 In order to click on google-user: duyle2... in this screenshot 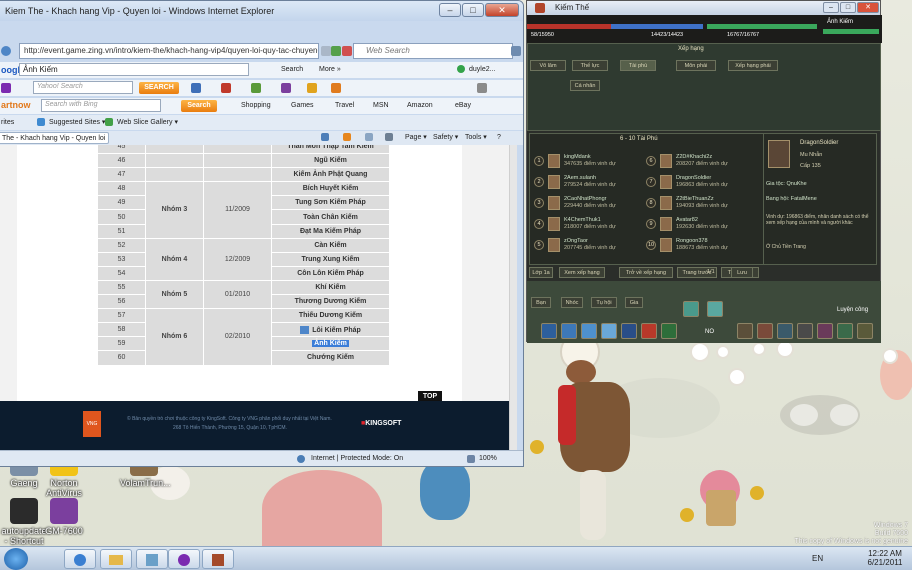, I will do `click(482, 70)`.